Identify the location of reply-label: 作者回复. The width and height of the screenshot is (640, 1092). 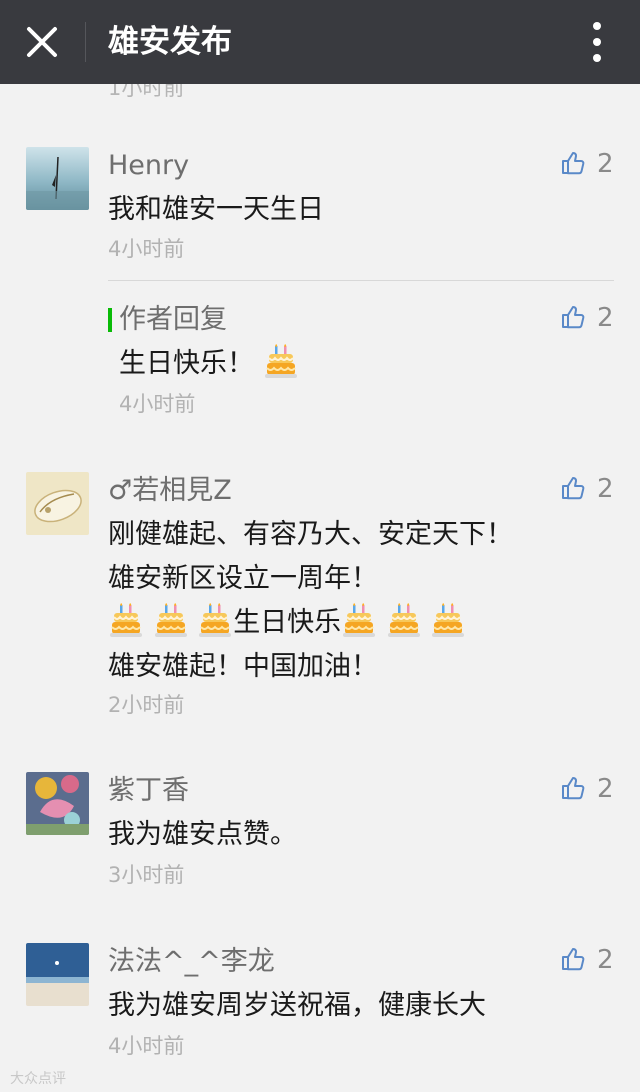
(173, 319).